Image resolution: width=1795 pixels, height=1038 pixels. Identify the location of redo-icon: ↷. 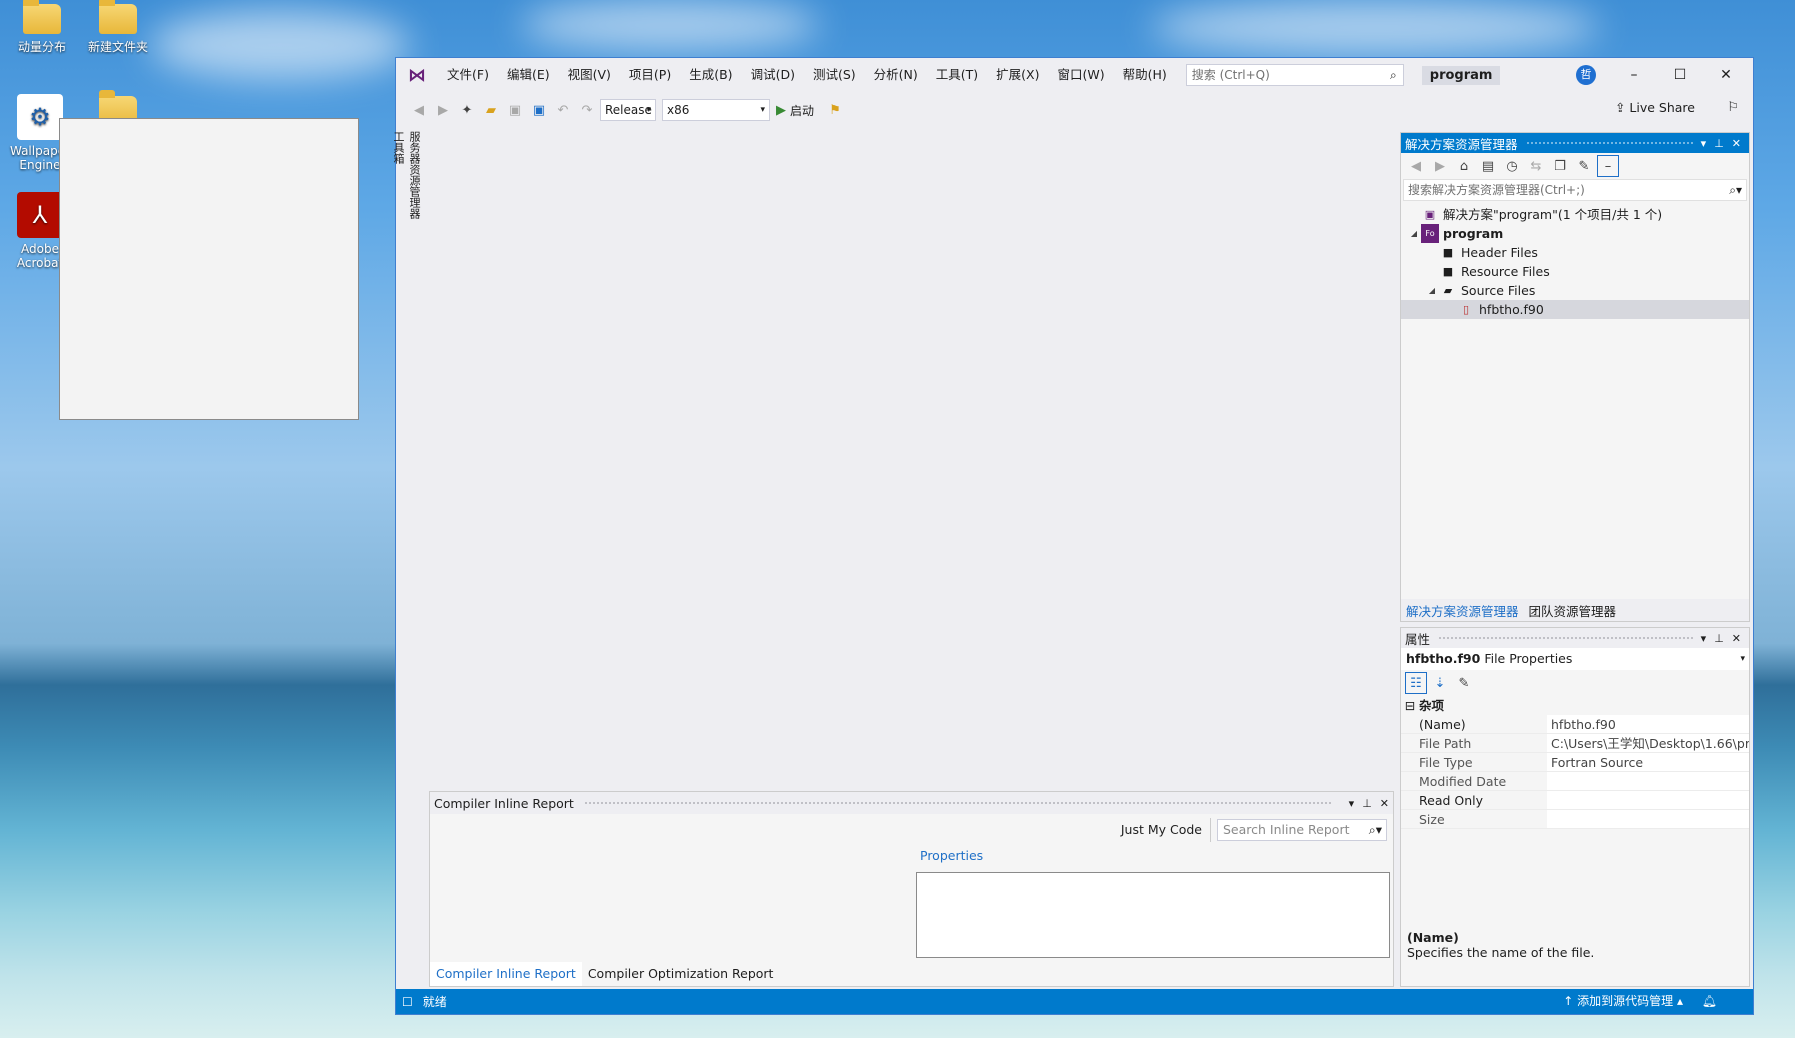
(587, 110).